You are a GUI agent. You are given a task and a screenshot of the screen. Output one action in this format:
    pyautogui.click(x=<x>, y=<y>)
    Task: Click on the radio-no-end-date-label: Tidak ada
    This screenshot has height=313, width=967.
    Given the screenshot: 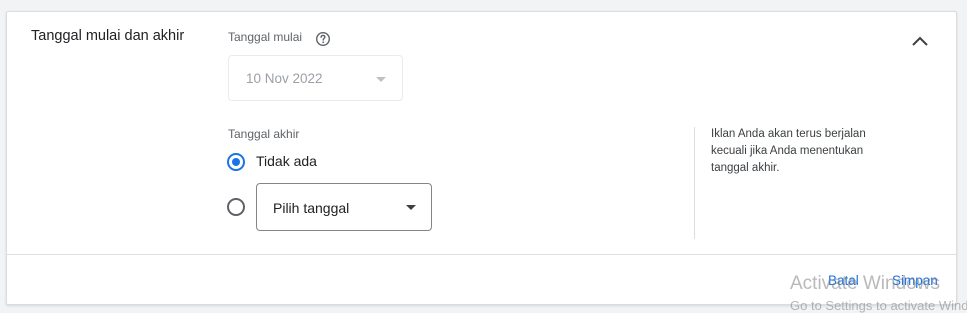 What is the action you would take?
    pyautogui.click(x=286, y=161)
    